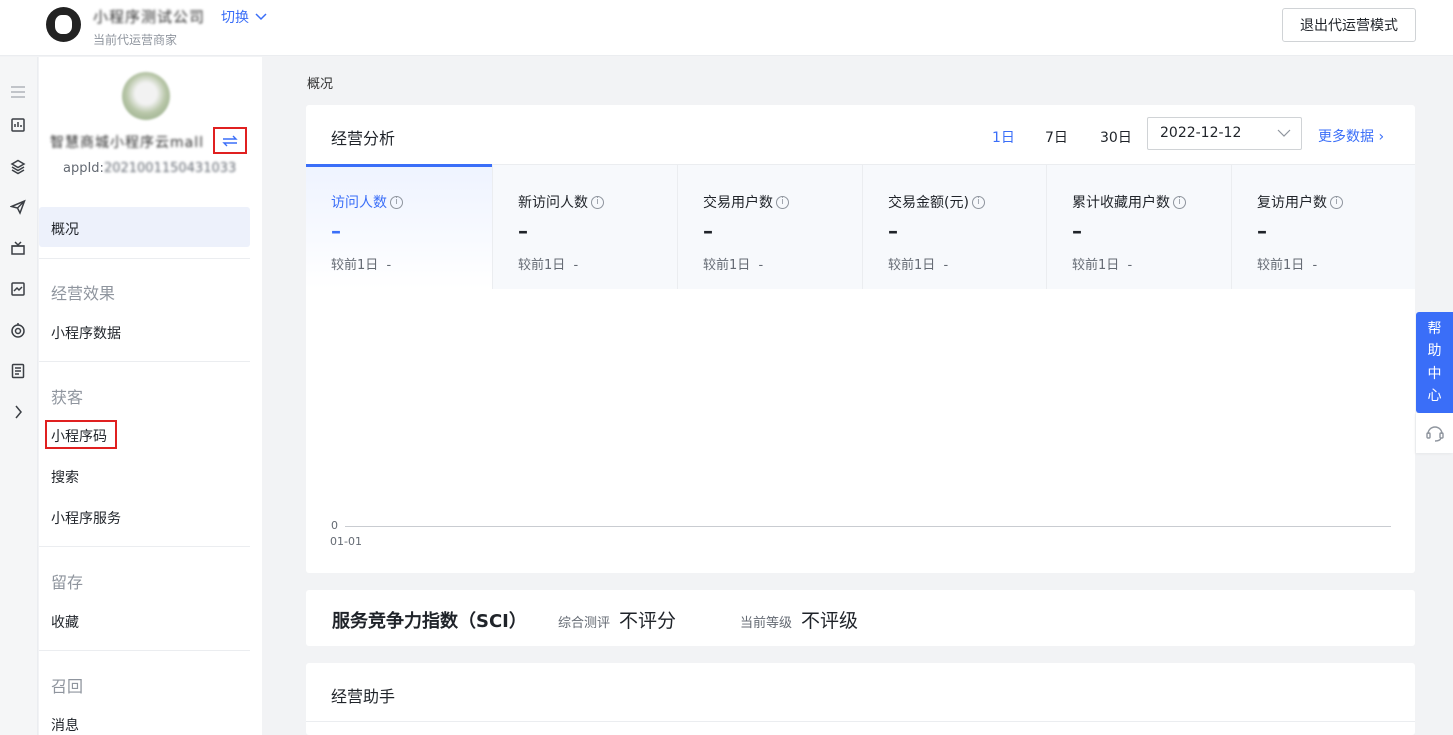  I want to click on target-icon, so click(18, 330).